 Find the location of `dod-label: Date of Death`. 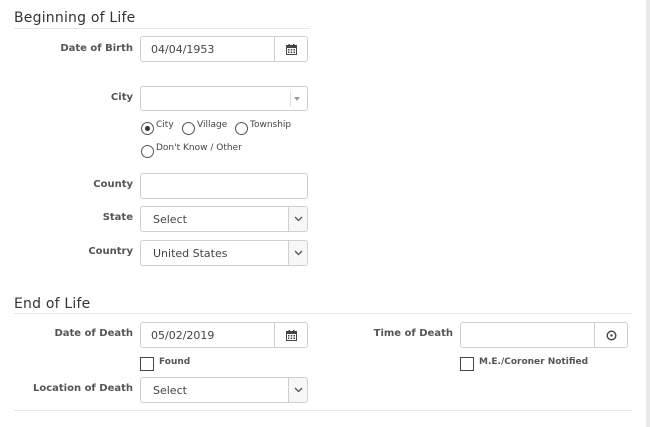

dod-label: Date of Death is located at coordinates (93, 333).